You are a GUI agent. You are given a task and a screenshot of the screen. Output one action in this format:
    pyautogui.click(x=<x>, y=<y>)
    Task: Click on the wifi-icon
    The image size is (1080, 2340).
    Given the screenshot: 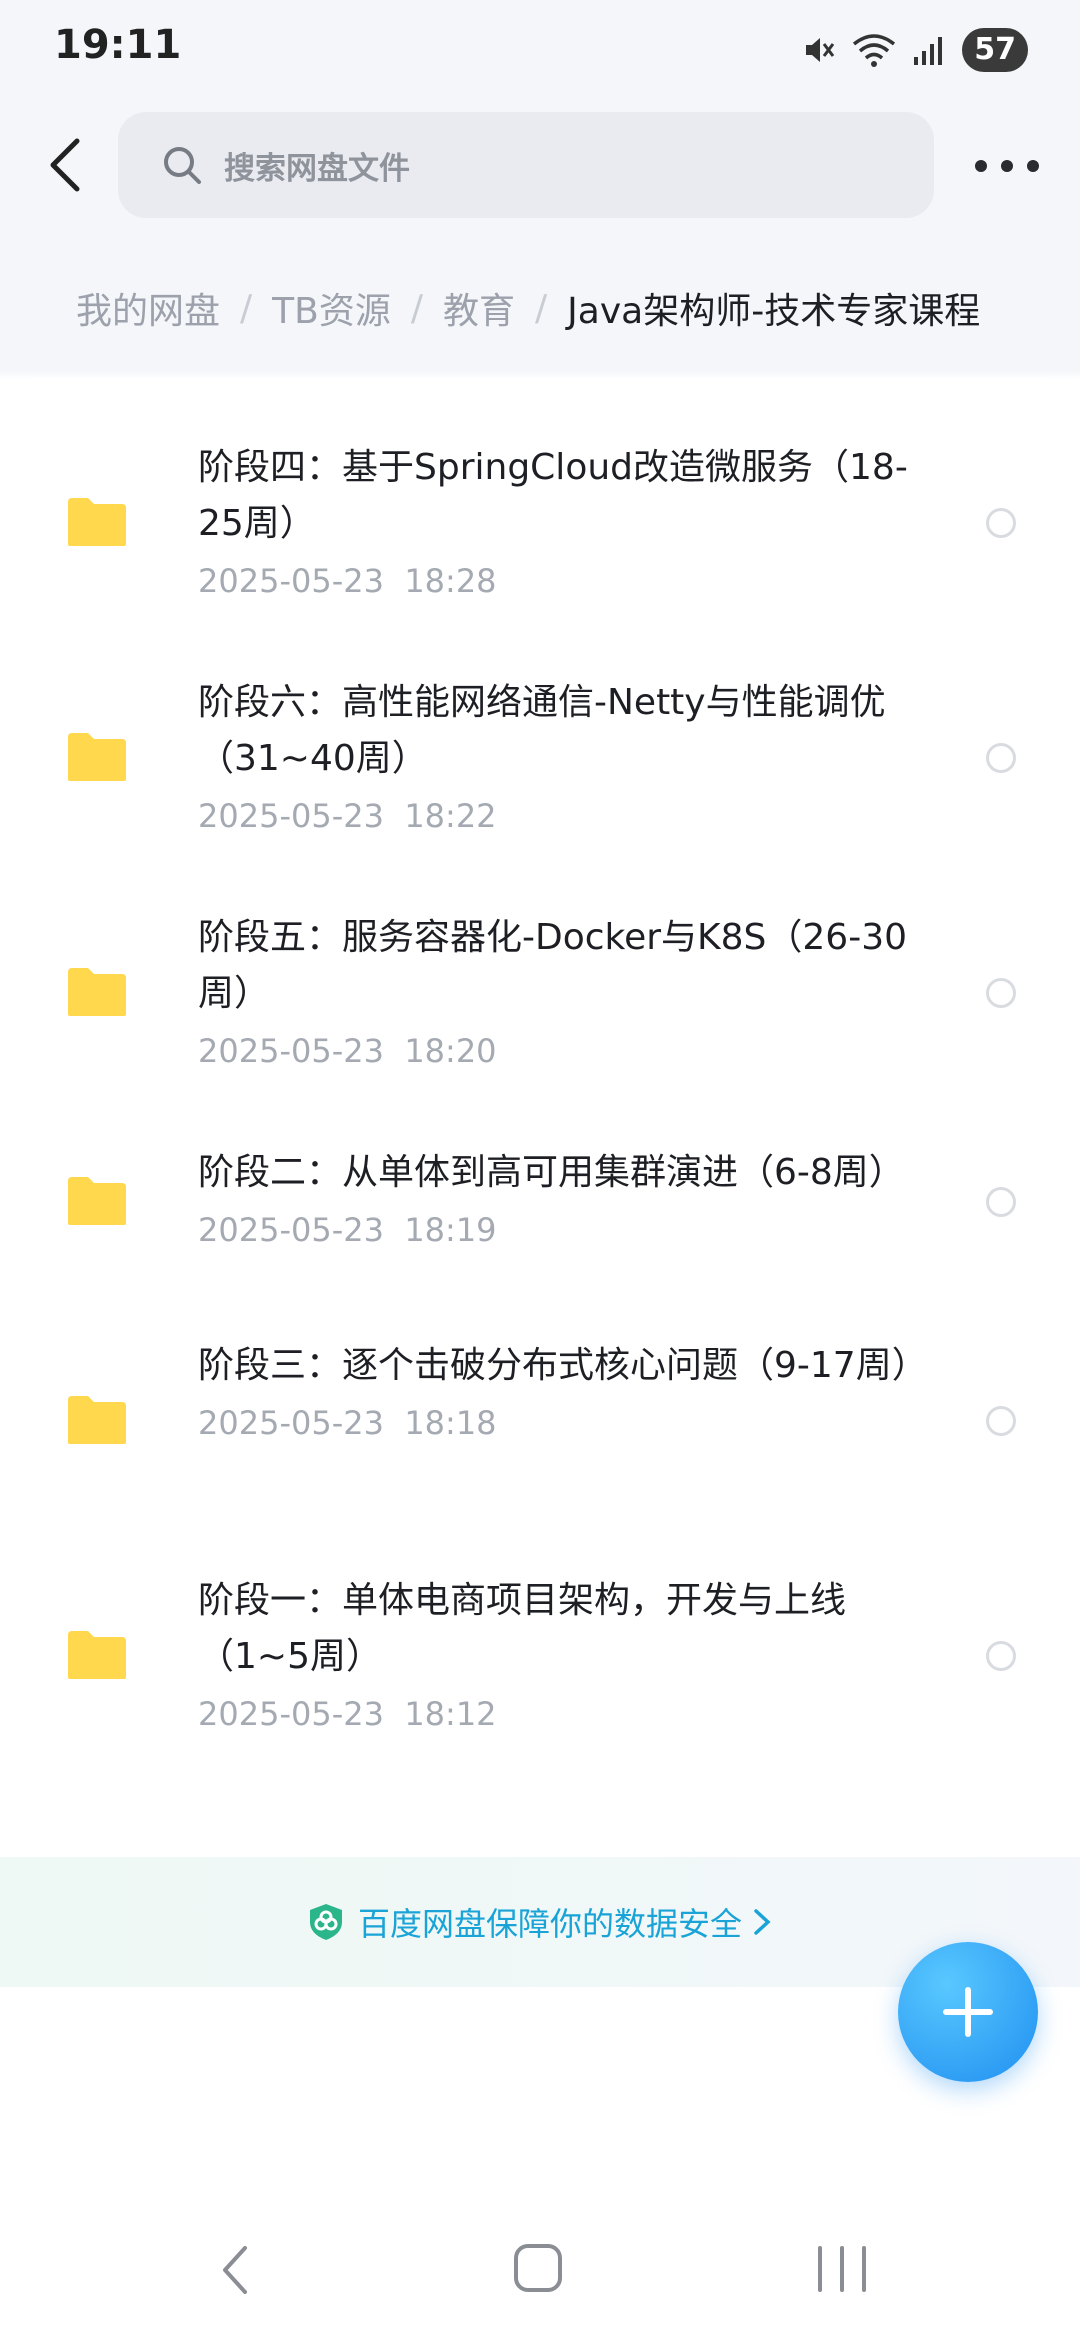 What is the action you would take?
    pyautogui.click(x=874, y=50)
    